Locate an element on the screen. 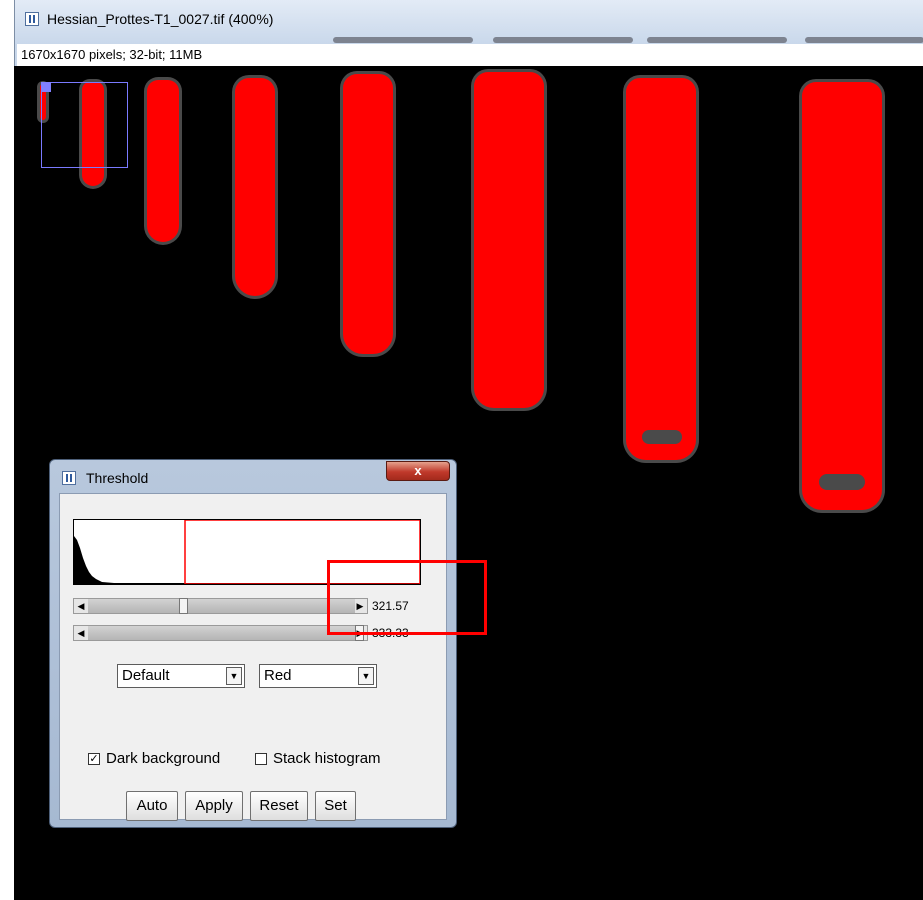 The height and width of the screenshot is (900, 923). auto-button: Auto is located at coordinates (152, 806).